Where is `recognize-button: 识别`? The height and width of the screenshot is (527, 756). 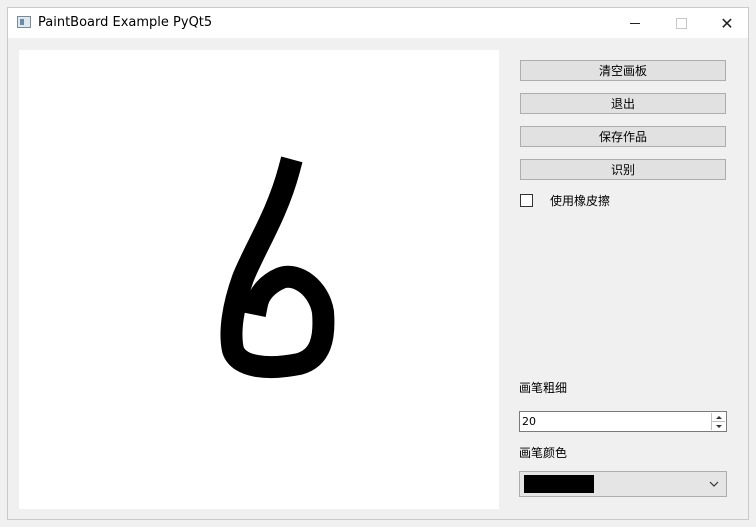
recognize-button: 识别 is located at coordinates (623, 169).